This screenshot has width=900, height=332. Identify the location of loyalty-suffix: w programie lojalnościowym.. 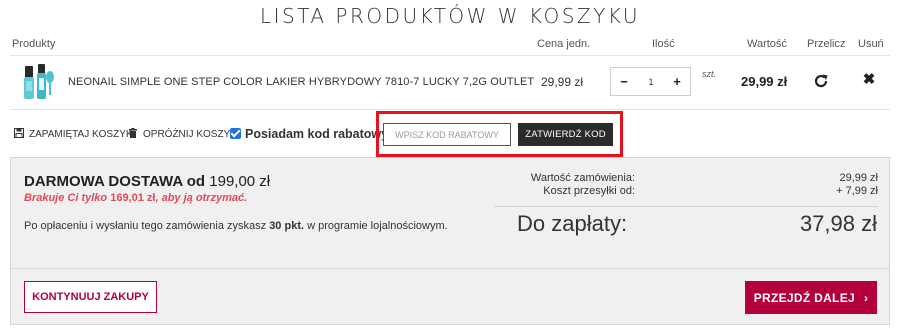
(377, 226).